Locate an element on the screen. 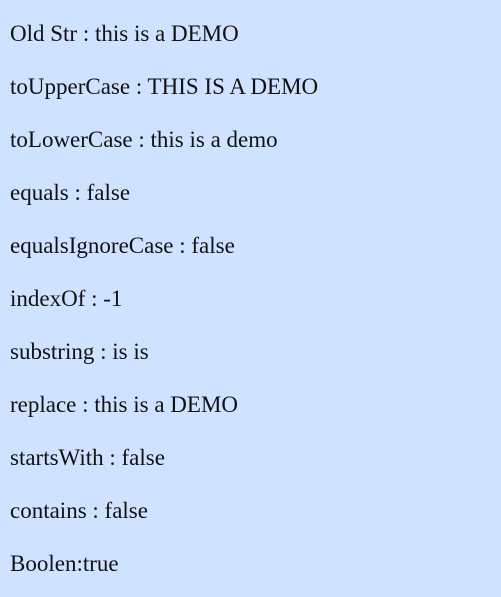 The height and width of the screenshot is (597, 501). contains-line: contains : false is located at coordinates (79, 510).